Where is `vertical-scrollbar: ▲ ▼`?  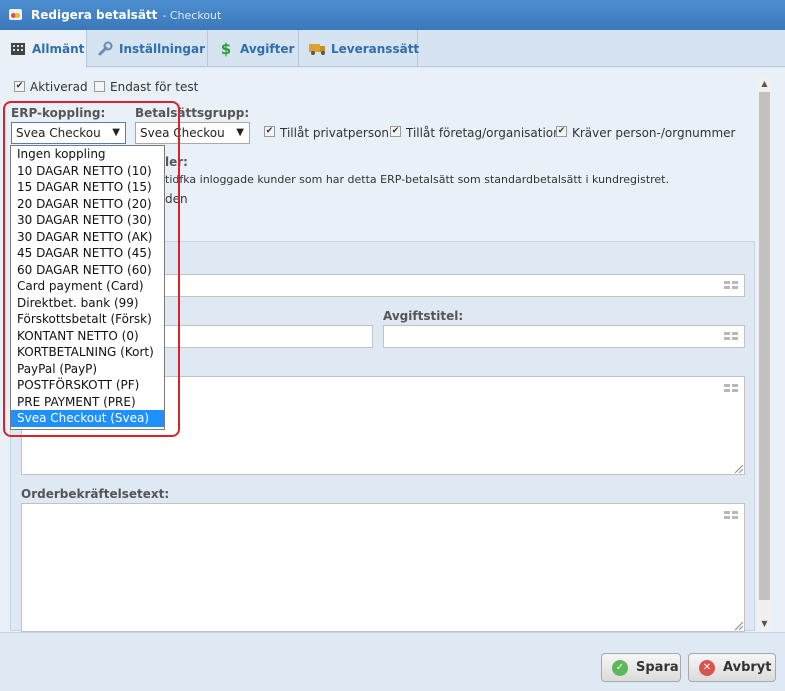 vertical-scrollbar: ▲ ▼ is located at coordinates (764, 353).